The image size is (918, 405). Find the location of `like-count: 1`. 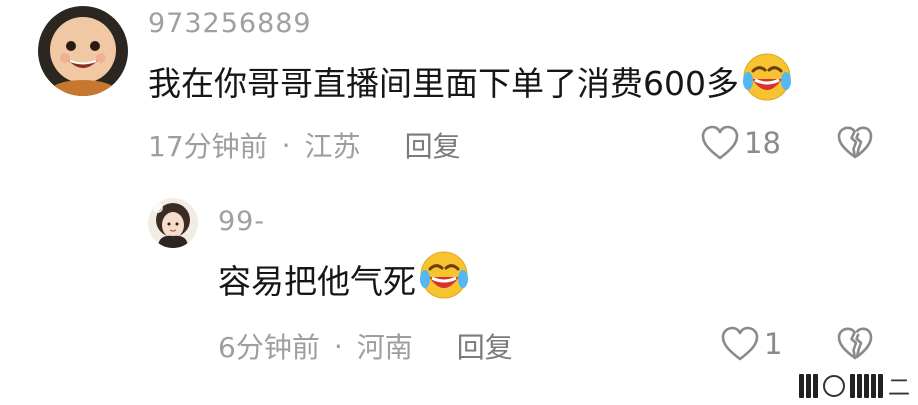

like-count: 1 is located at coordinates (773, 344).